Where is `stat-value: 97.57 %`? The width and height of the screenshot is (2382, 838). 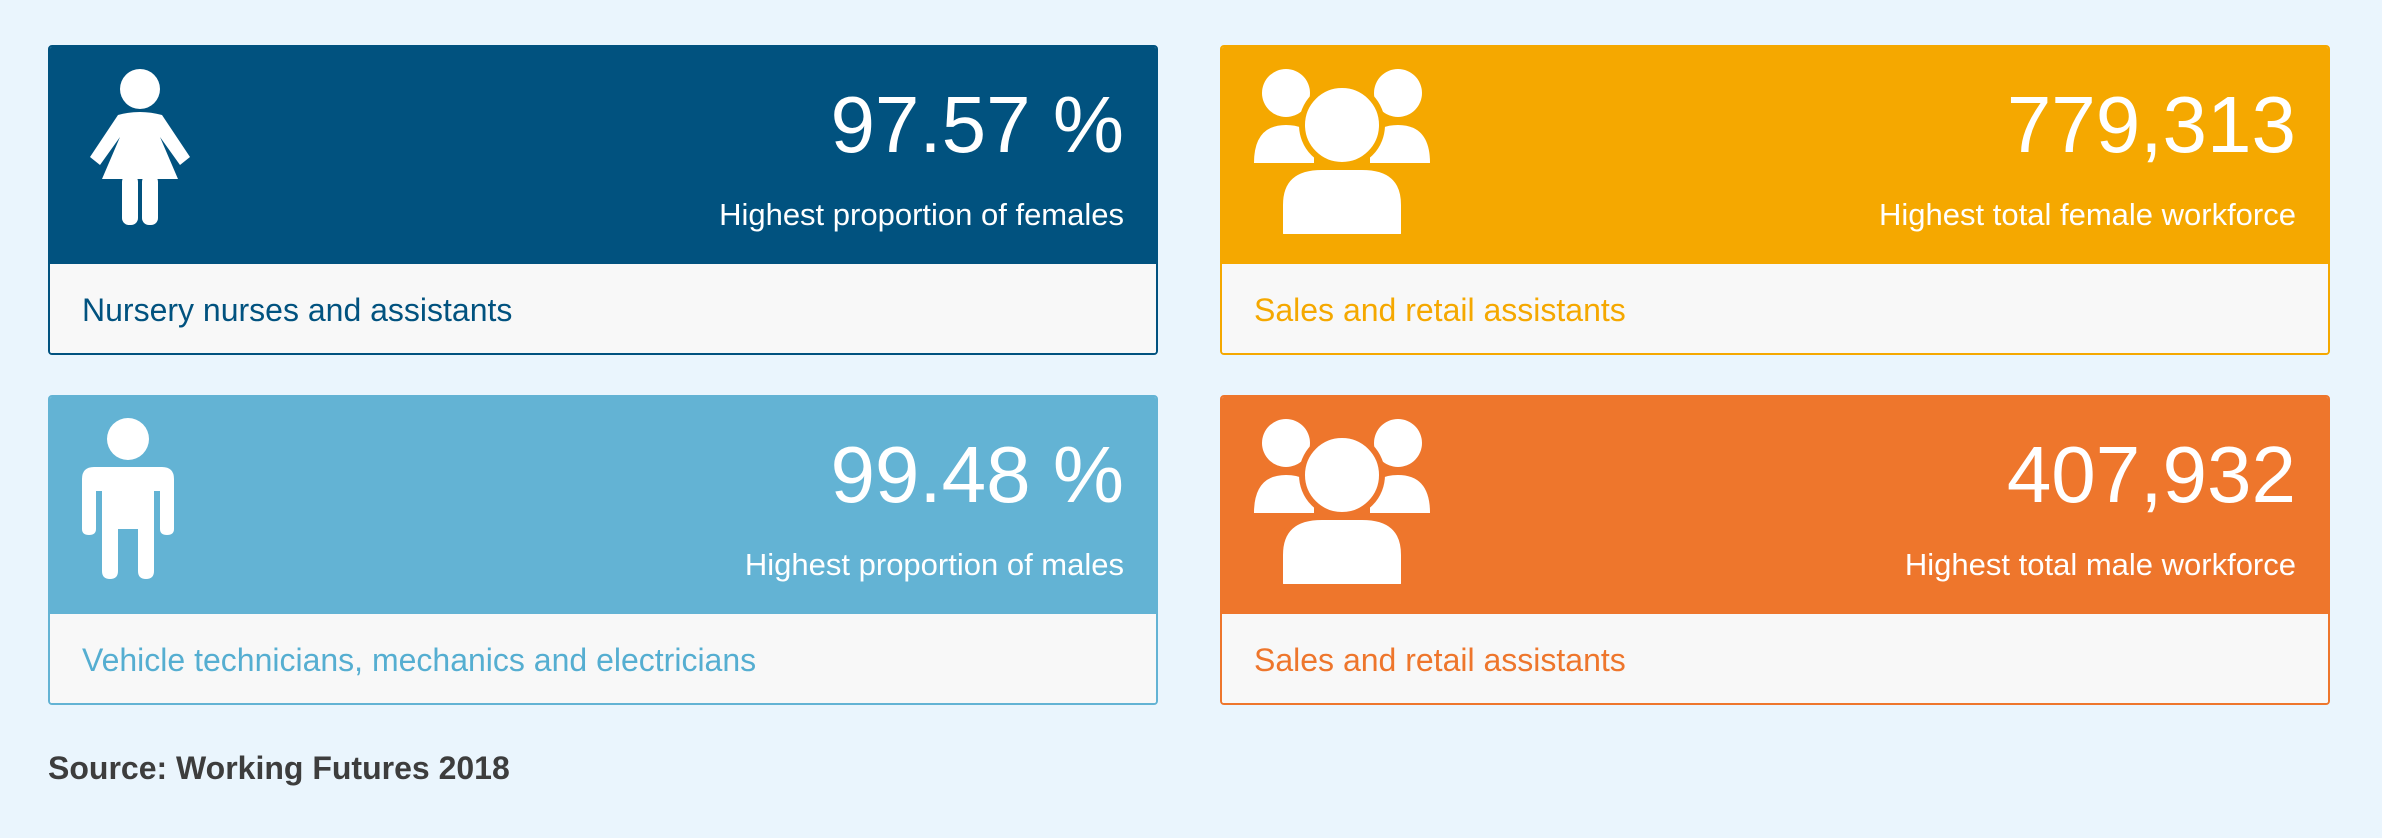 stat-value: 97.57 % is located at coordinates (977, 124).